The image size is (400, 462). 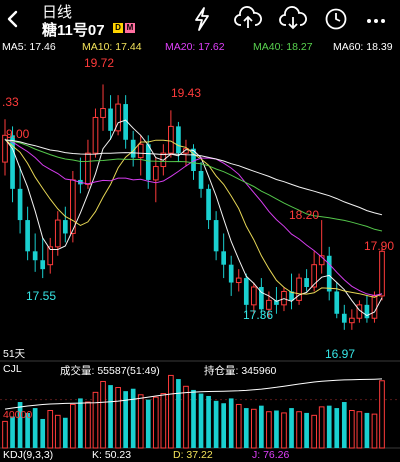 I want to click on flash-icon, so click(x=202, y=21).